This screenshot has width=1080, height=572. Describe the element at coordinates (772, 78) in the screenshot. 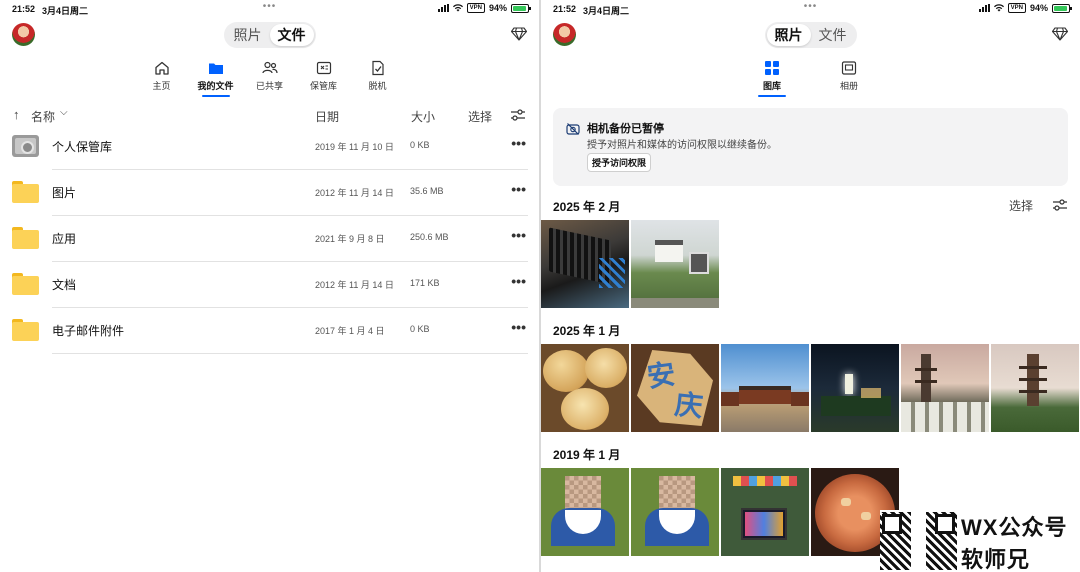

I see `nav-gallery: 图库` at that location.